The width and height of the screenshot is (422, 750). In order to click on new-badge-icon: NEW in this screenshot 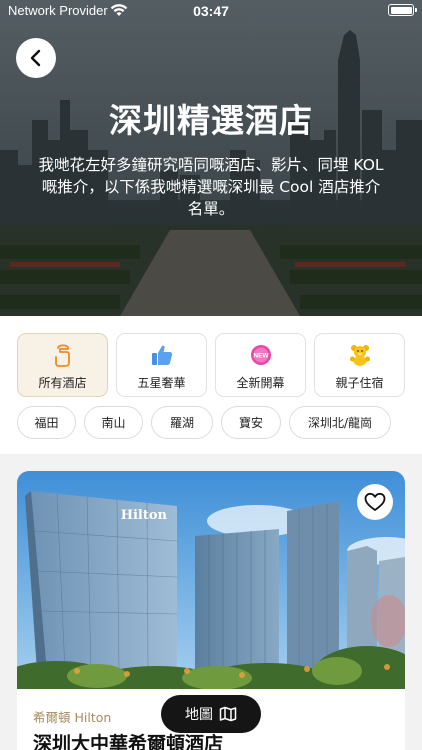, I will do `click(260, 355)`.